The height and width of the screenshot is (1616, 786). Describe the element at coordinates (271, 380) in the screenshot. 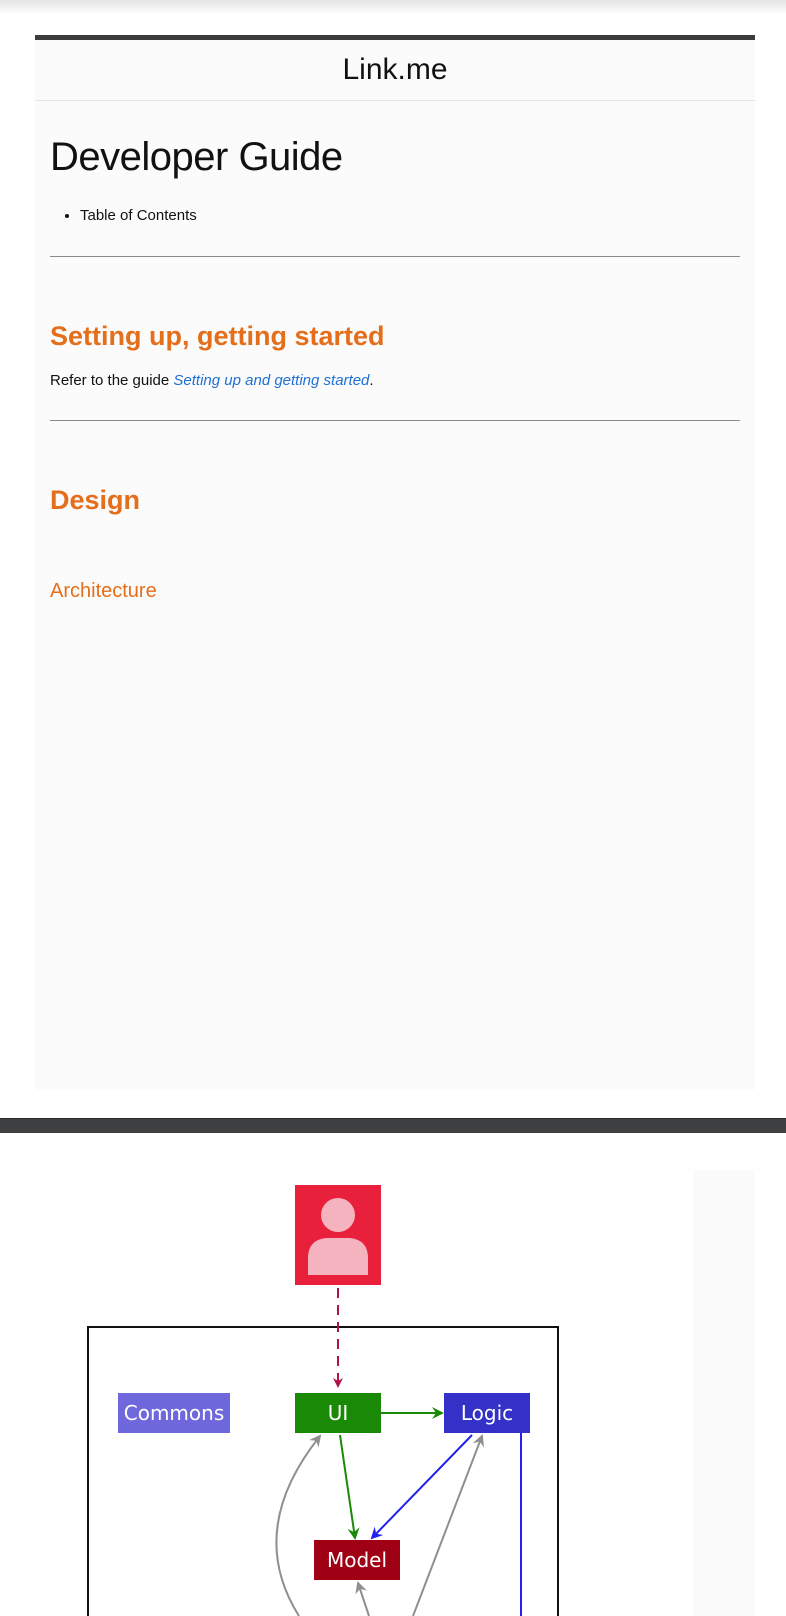

I see `setup-guide-link: Setting up and getting started` at that location.